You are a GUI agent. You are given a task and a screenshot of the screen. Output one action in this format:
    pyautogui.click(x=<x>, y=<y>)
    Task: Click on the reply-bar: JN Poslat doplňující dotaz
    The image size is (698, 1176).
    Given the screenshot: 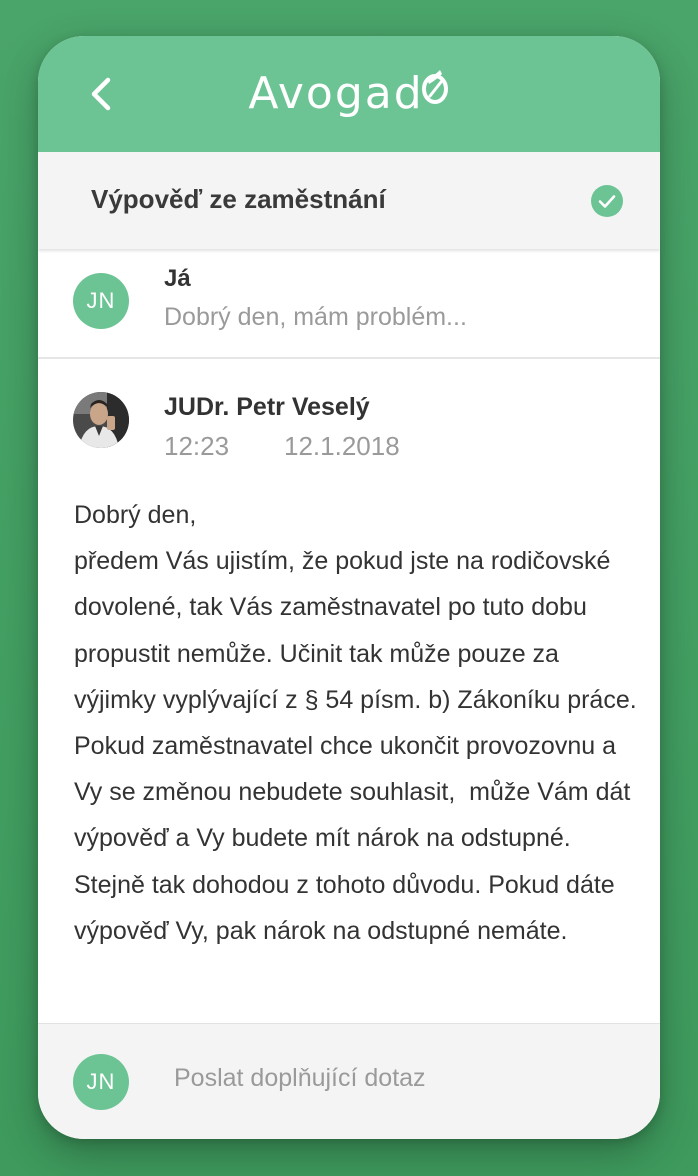 What is the action you would take?
    pyautogui.click(x=349, y=1081)
    